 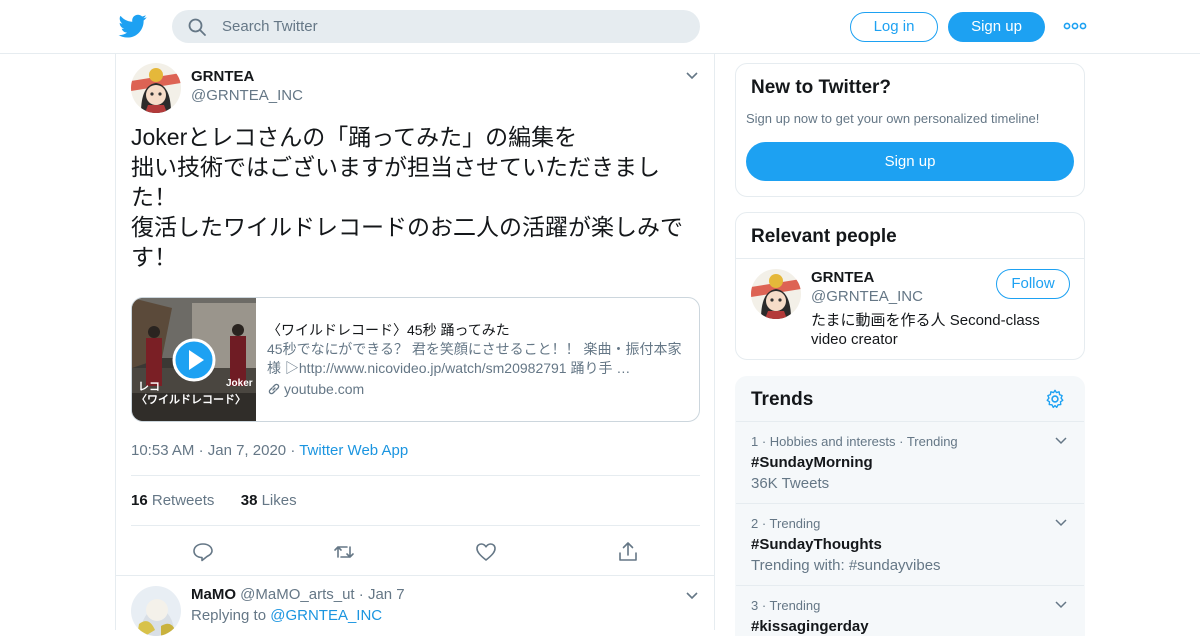 I want to click on trend-context: 3 · Trending, so click(x=786, y=605).